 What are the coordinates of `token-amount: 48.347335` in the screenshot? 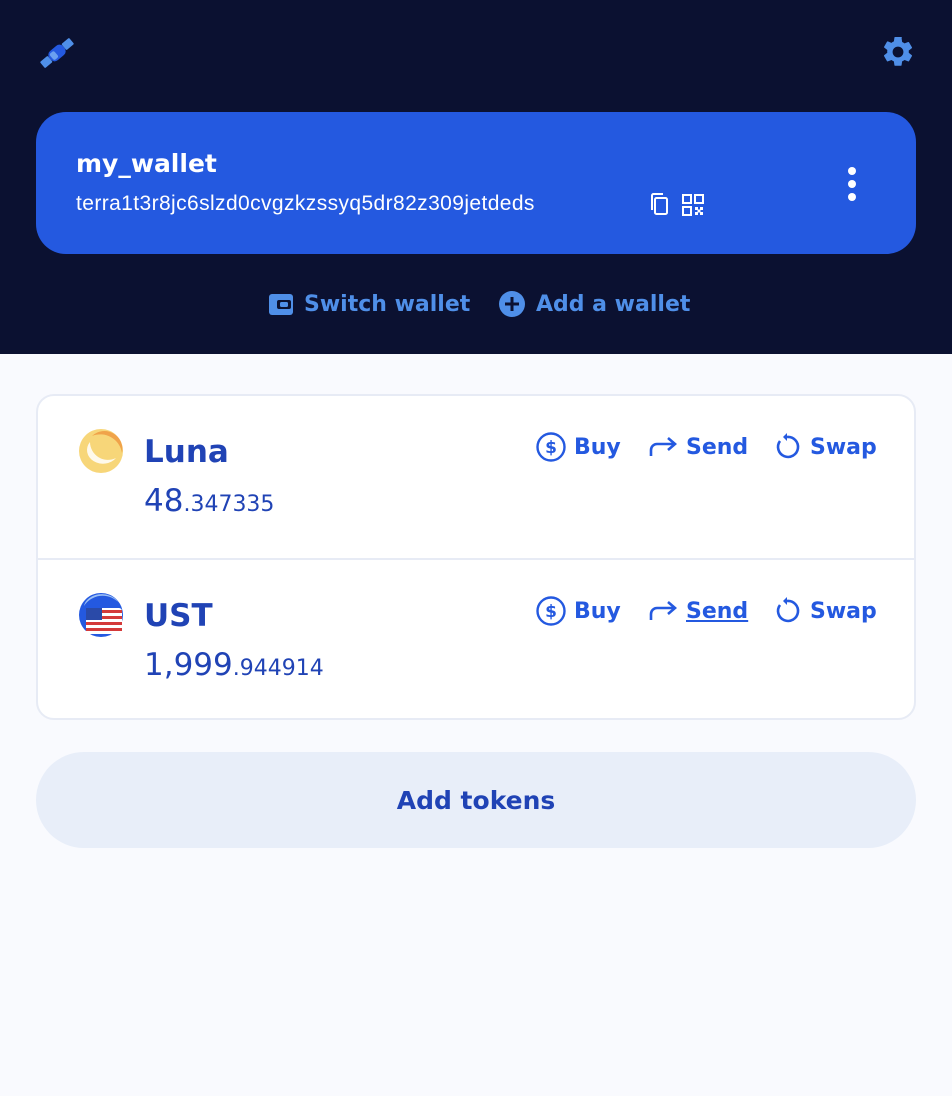 It's located at (209, 503).